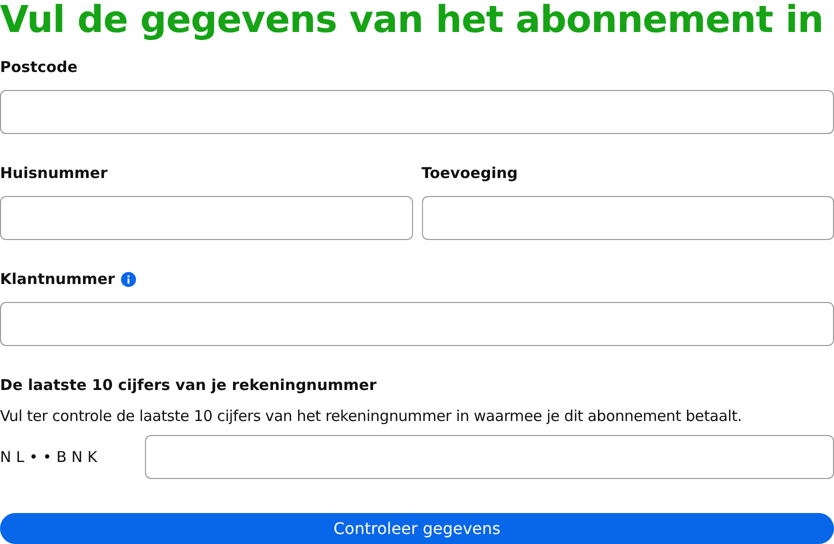 The image size is (834, 544). Describe the element at coordinates (371, 416) in the screenshot. I see `description-text: Vul ter controle de laatste 10 cijfers van het rekeningnummer in waarmee je dit abonnement betaalt.` at that location.